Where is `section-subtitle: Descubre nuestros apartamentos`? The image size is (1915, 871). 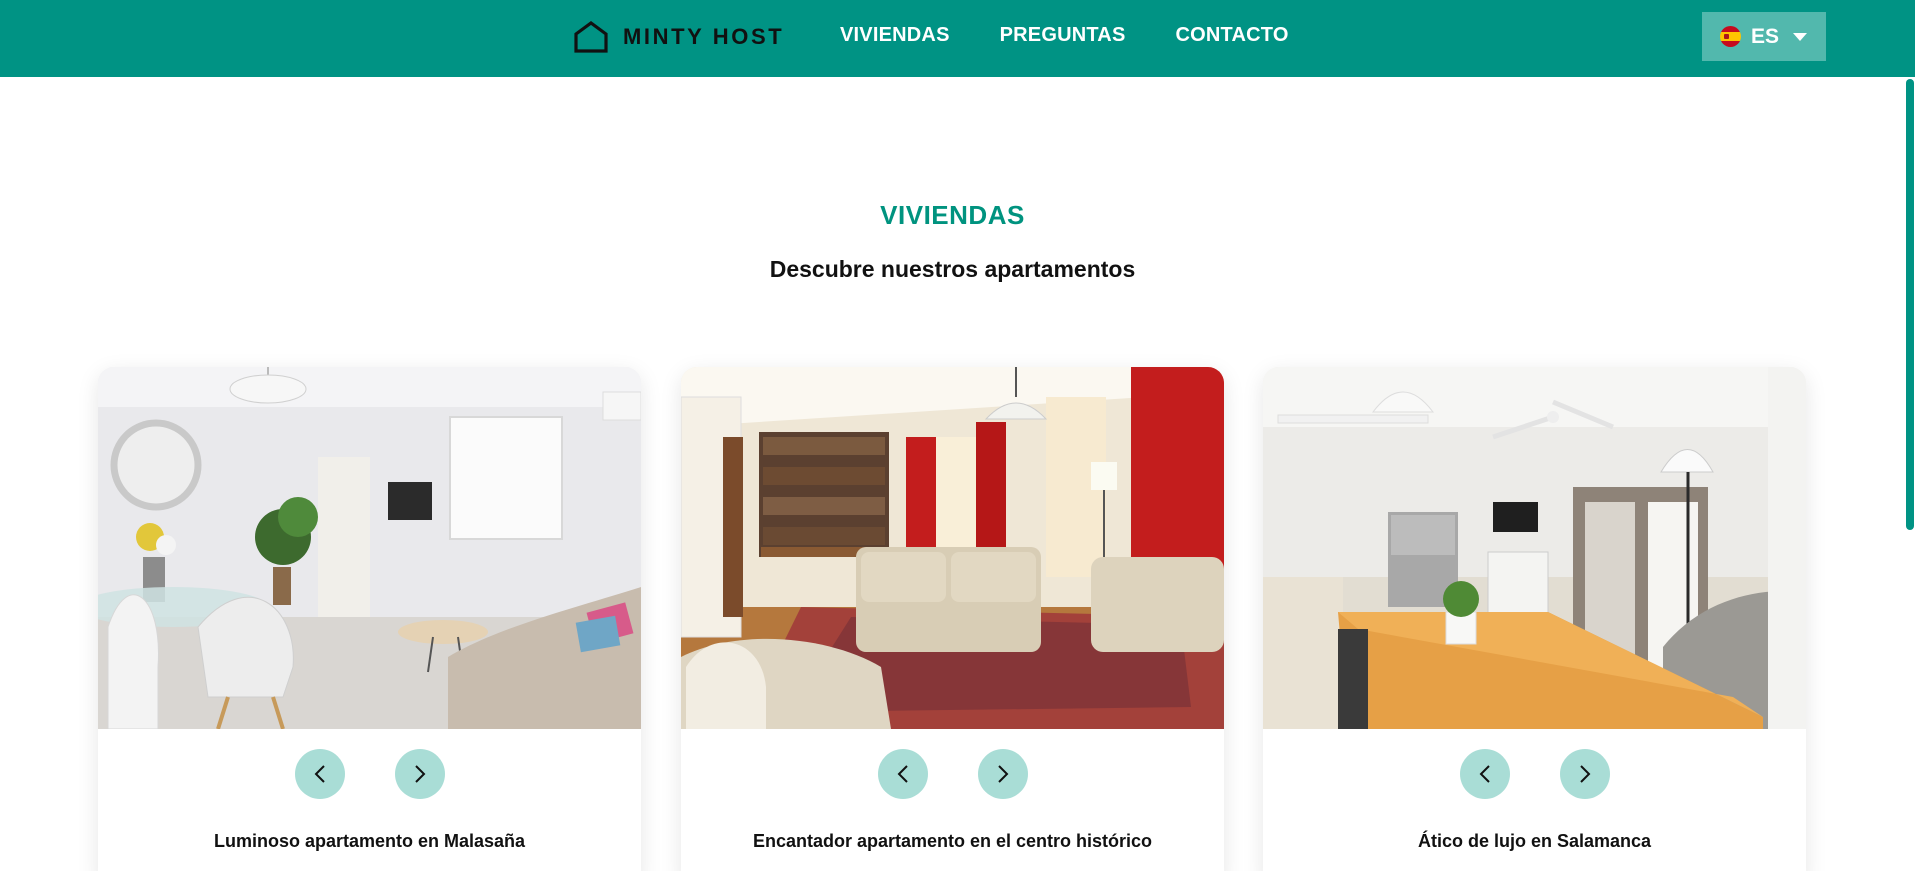
section-subtitle: Descubre nuestros apartamentos is located at coordinates (952, 269).